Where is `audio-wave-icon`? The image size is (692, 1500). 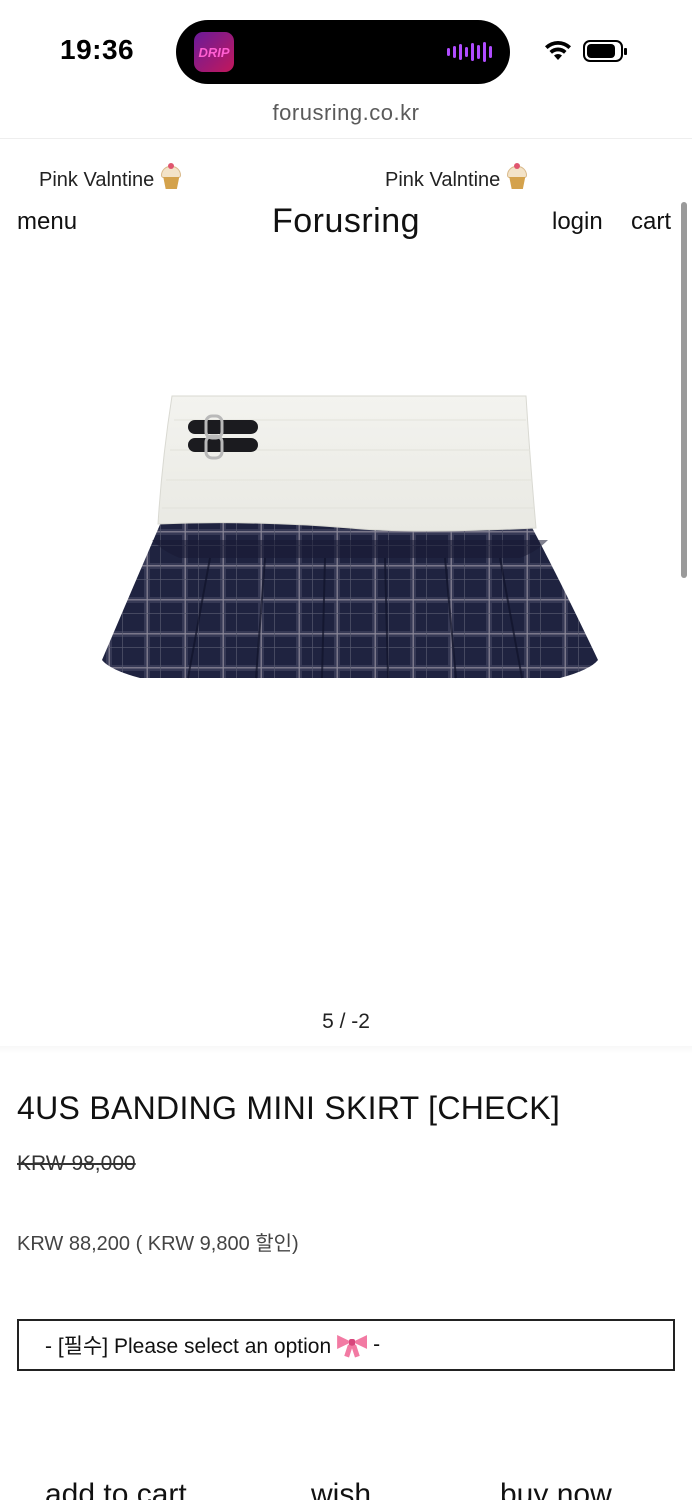
audio-wave-icon is located at coordinates (469, 52).